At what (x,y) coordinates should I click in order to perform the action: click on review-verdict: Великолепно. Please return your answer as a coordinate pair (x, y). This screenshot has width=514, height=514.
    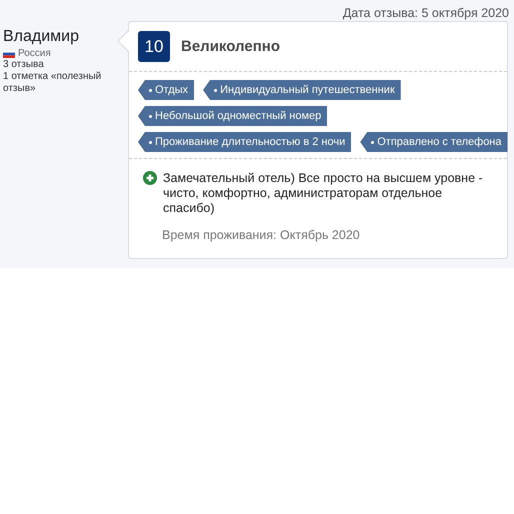
    Looking at the image, I should click on (230, 46).